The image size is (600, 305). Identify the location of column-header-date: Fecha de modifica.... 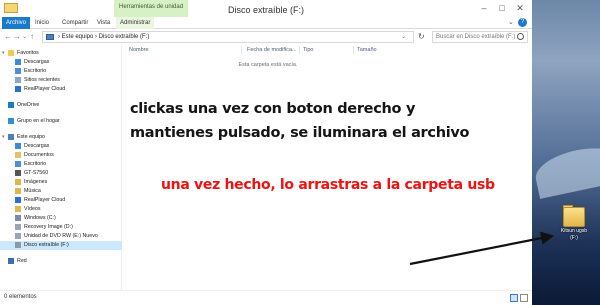
(272, 50).